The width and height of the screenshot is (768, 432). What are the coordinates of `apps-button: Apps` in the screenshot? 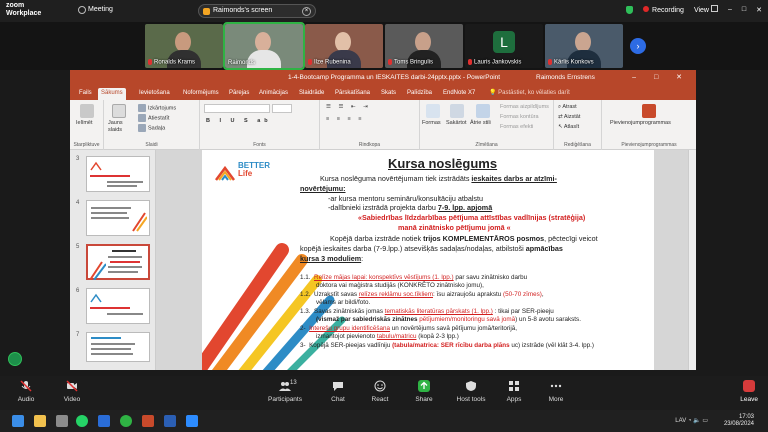 It's located at (514, 391).